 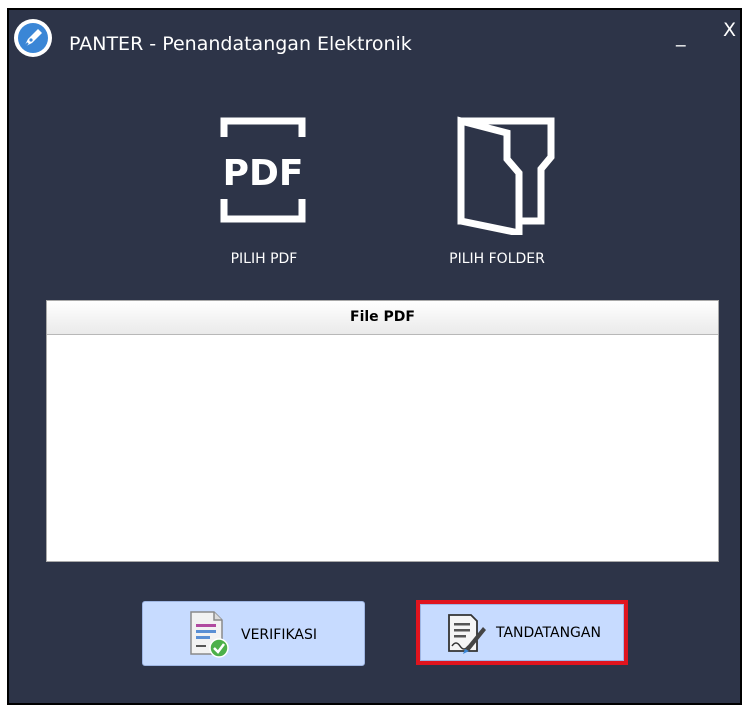 I want to click on pick-pdf-button: PDF PILIH PDF, so click(x=264, y=195).